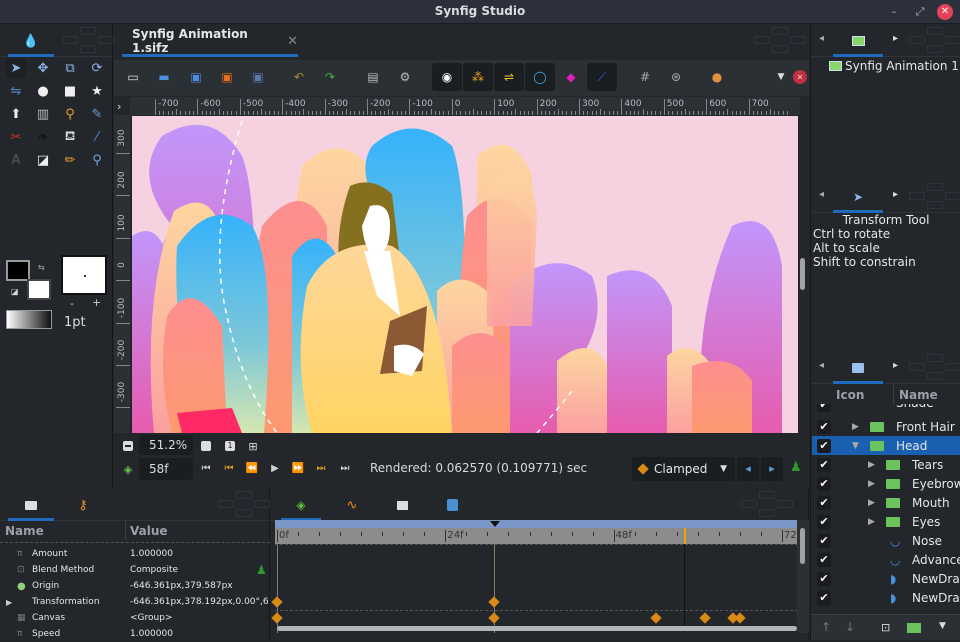 The width and height of the screenshot is (960, 642). What do you see at coordinates (252, 468) in the screenshot?
I see `prev-frame-button: ⏪` at bounding box center [252, 468].